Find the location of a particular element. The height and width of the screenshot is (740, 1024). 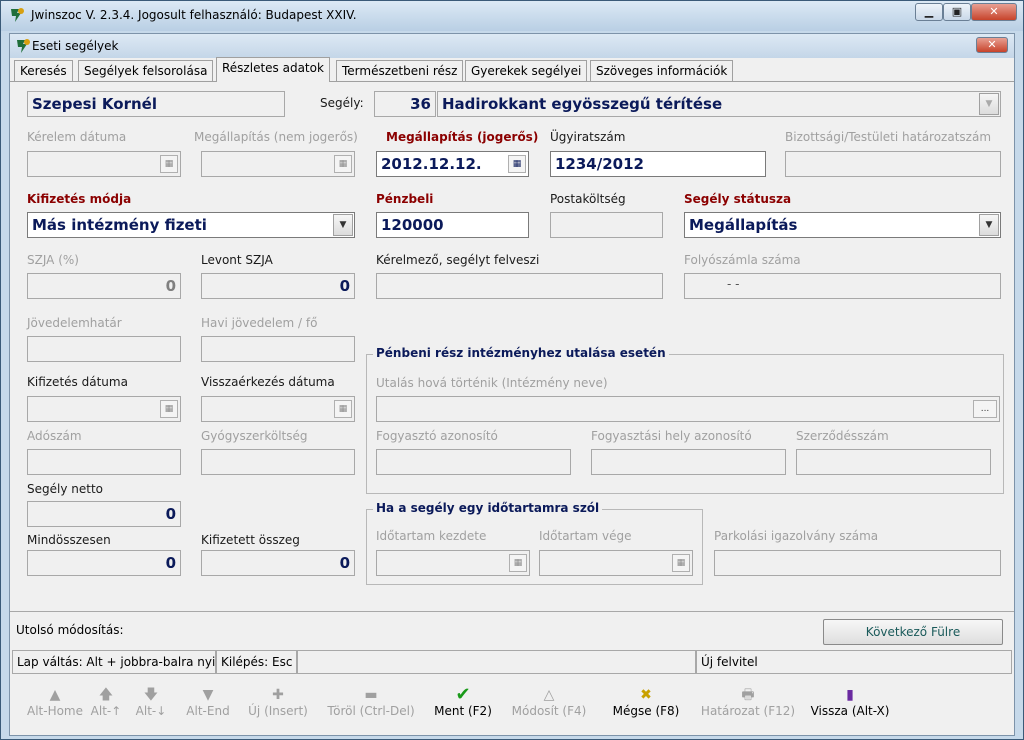

edit-icon: △ is located at coordinates (549, 695).